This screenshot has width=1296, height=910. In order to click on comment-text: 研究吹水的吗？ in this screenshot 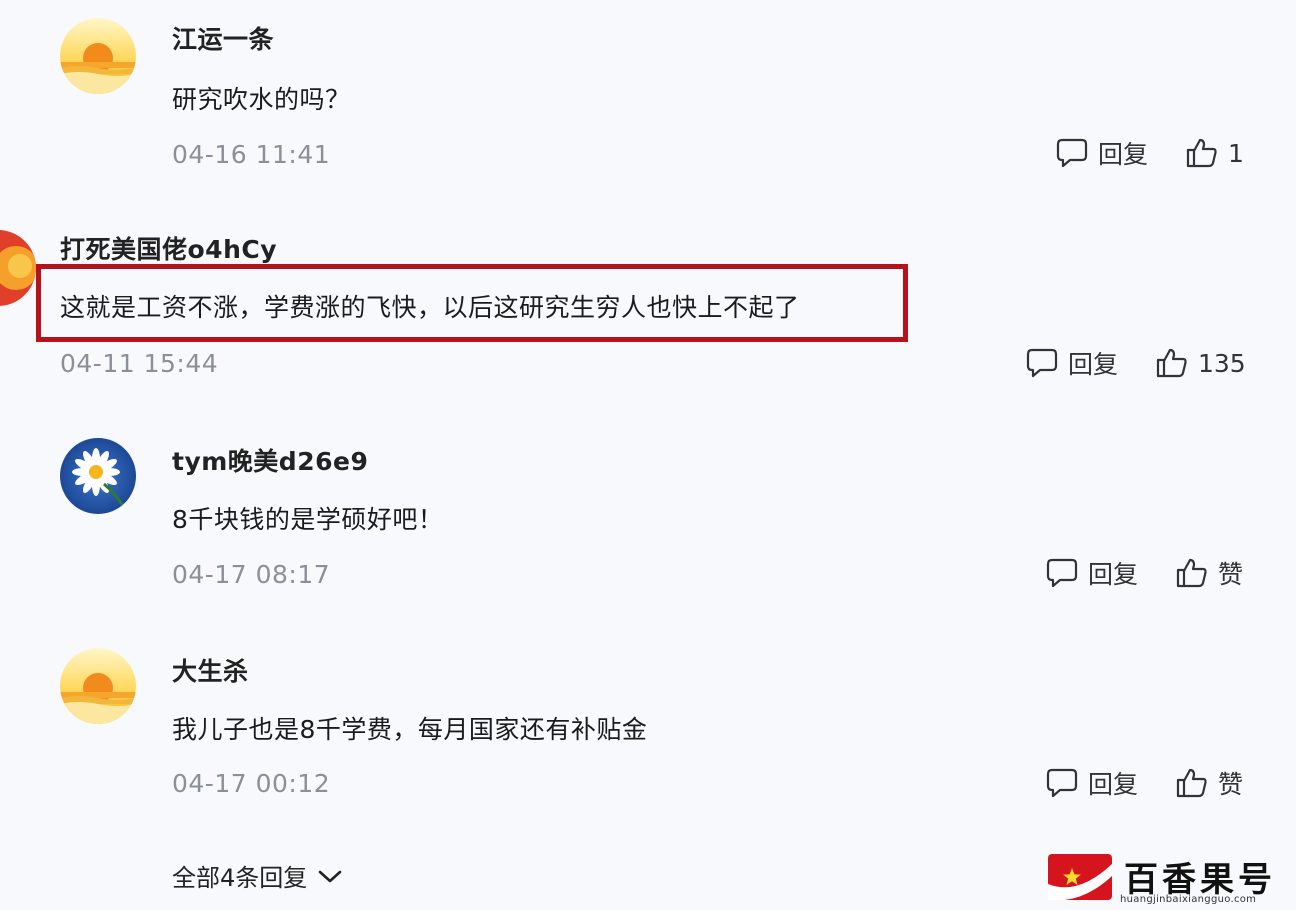, I will do `click(261, 99)`.